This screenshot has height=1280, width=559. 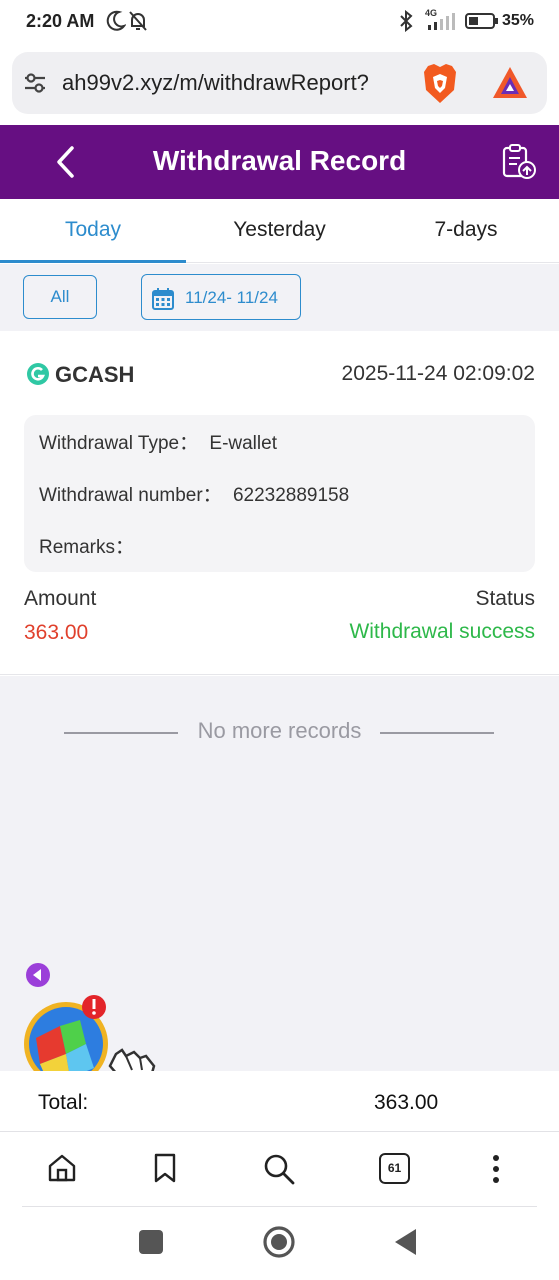 I want to click on search-icon, so click(x=279, y=1169).